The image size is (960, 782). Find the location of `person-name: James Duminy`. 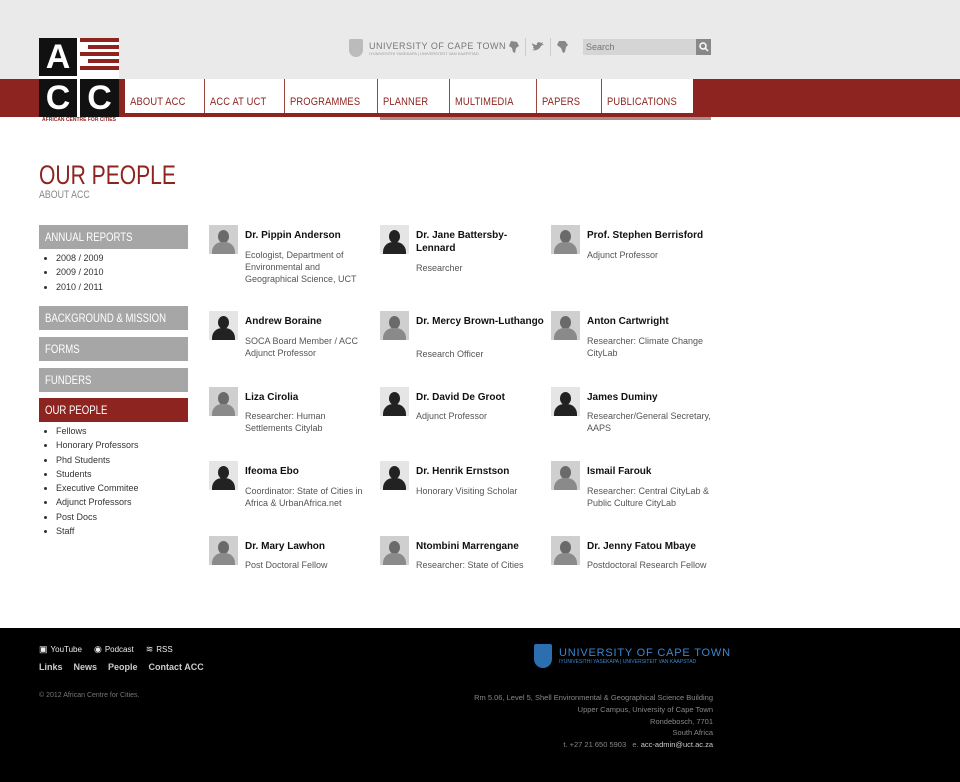

person-name: James Duminy is located at coordinates (652, 397).